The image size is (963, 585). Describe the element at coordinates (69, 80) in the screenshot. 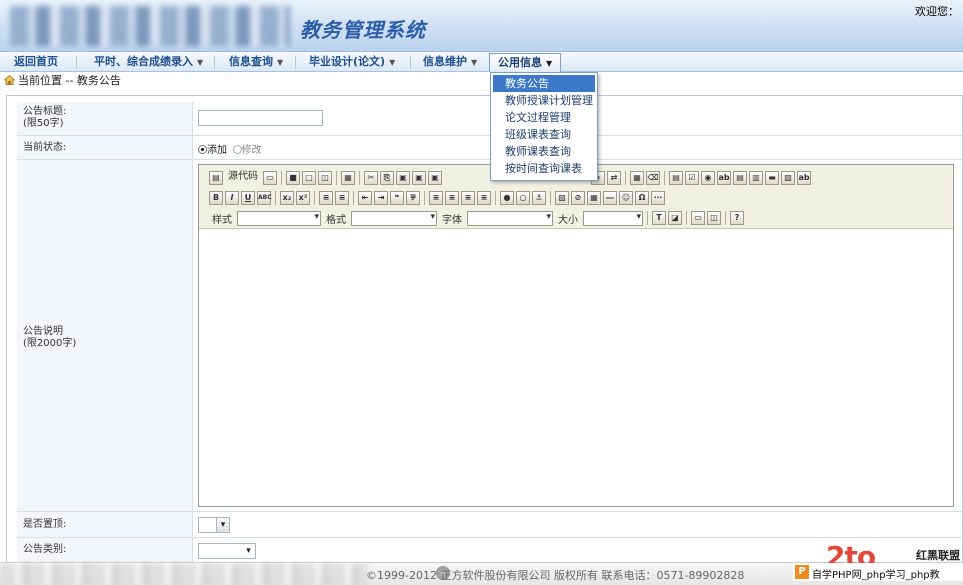

I see `breadcrumb-text: 当前位置 -- 教务公告` at that location.